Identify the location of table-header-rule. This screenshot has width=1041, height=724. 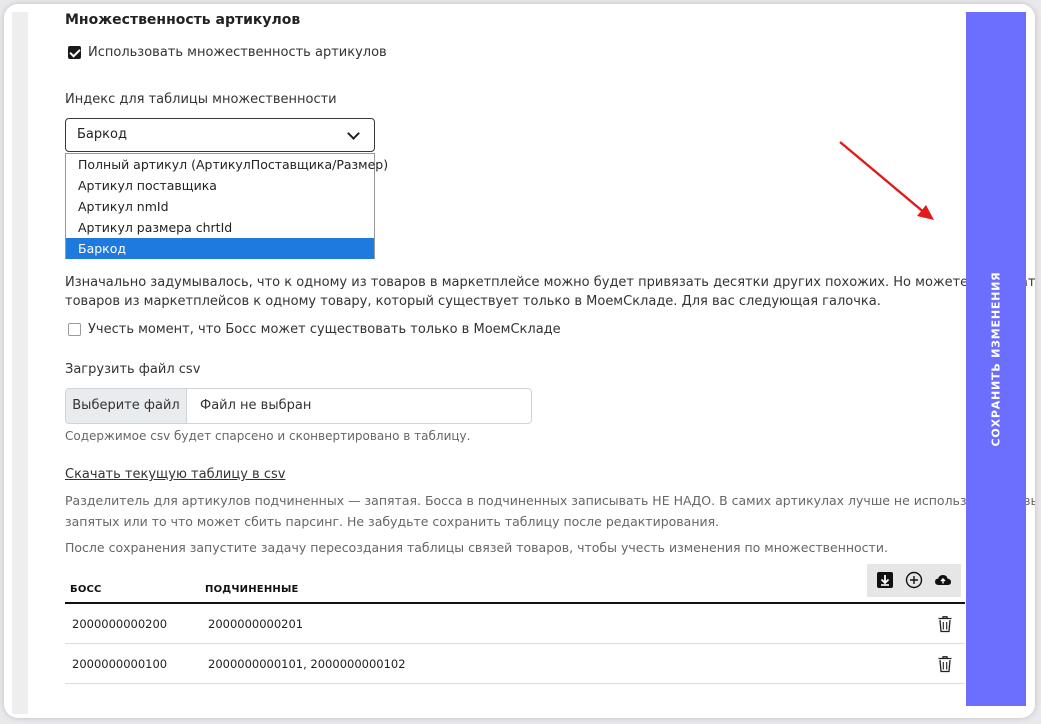
(515, 603).